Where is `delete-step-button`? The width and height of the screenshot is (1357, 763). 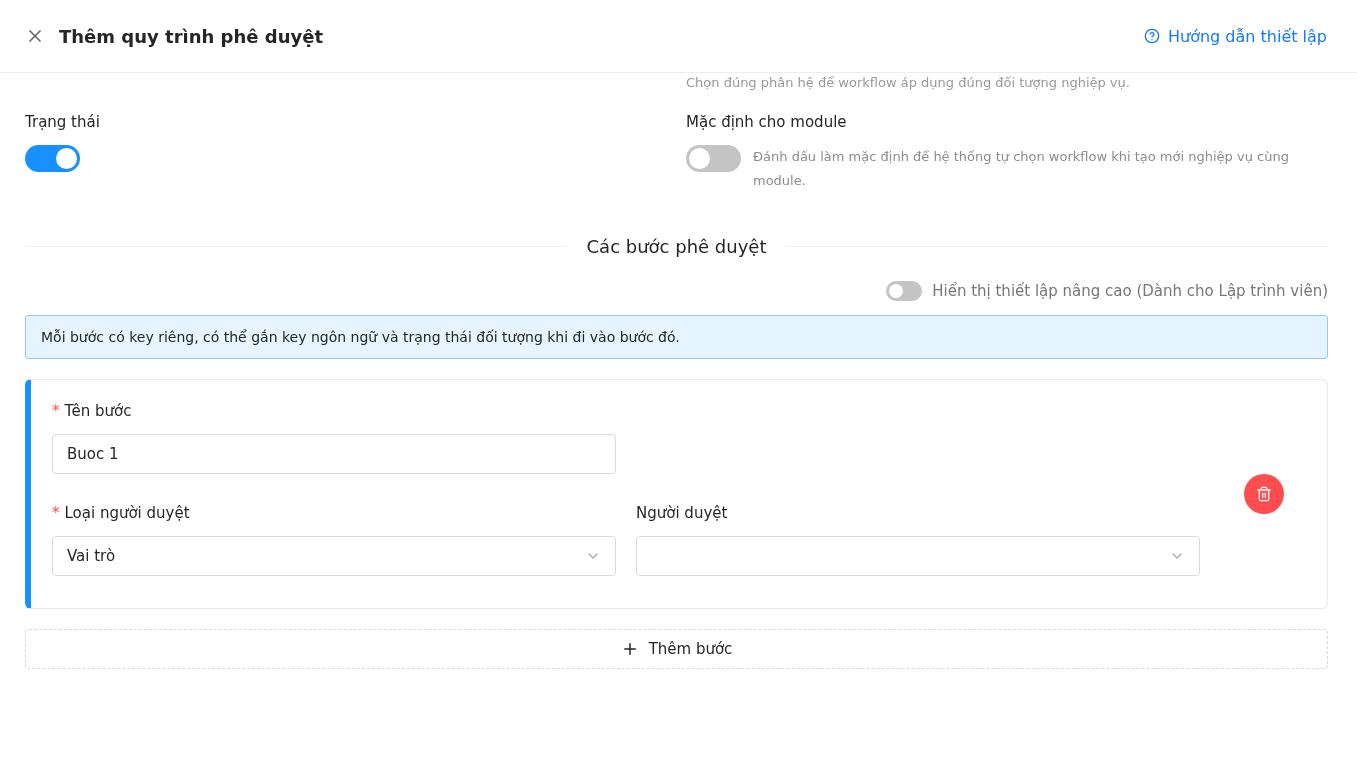
delete-step-button is located at coordinates (1264, 494).